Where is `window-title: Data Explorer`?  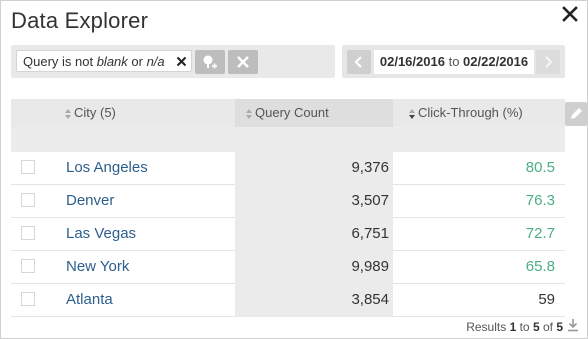
window-title: Data Explorer is located at coordinates (80, 20).